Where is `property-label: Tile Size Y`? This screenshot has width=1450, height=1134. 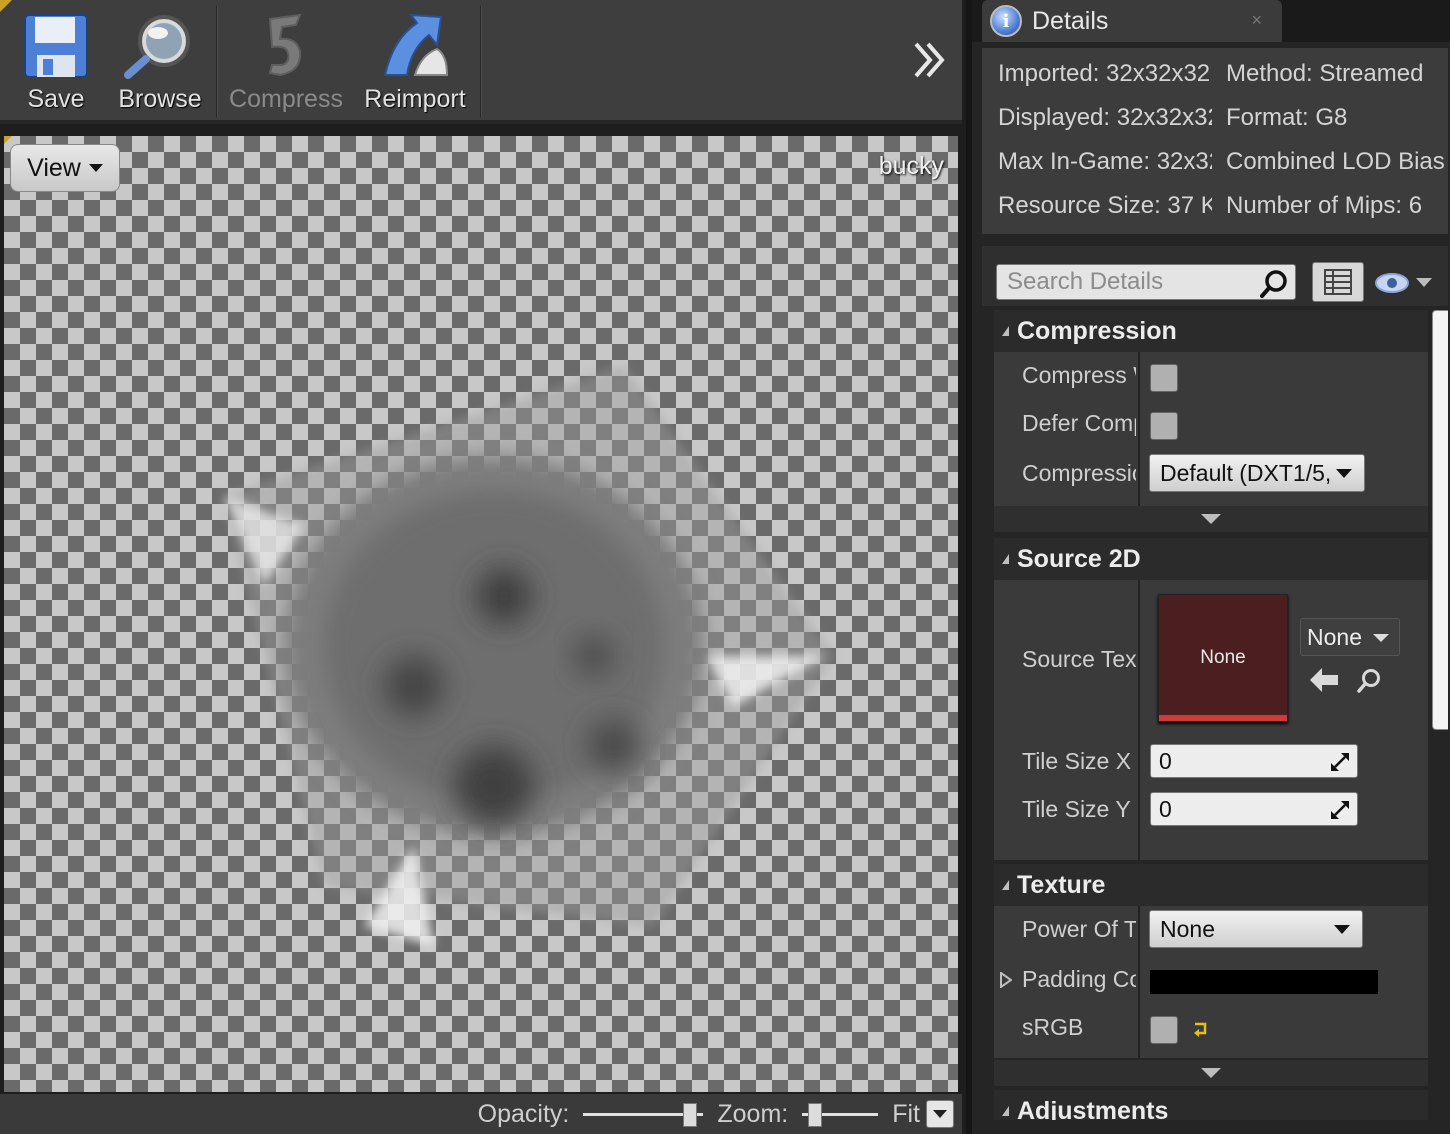 property-label: Tile Size Y is located at coordinates (1076, 809).